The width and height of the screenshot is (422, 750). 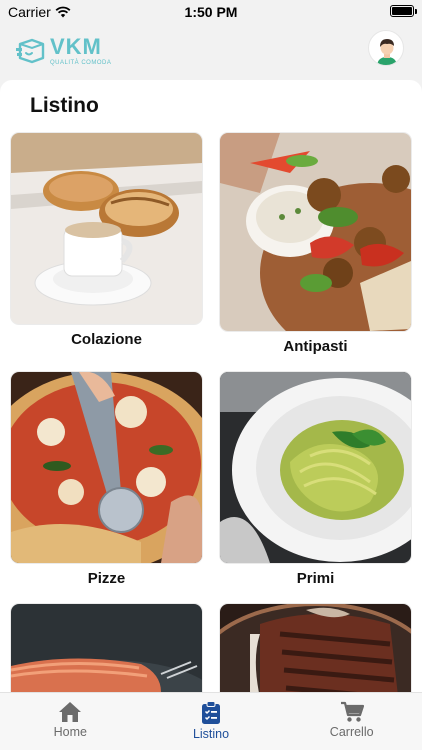 I want to click on status-bar: Carrier 1:50 PM, so click(x=211, y=12).